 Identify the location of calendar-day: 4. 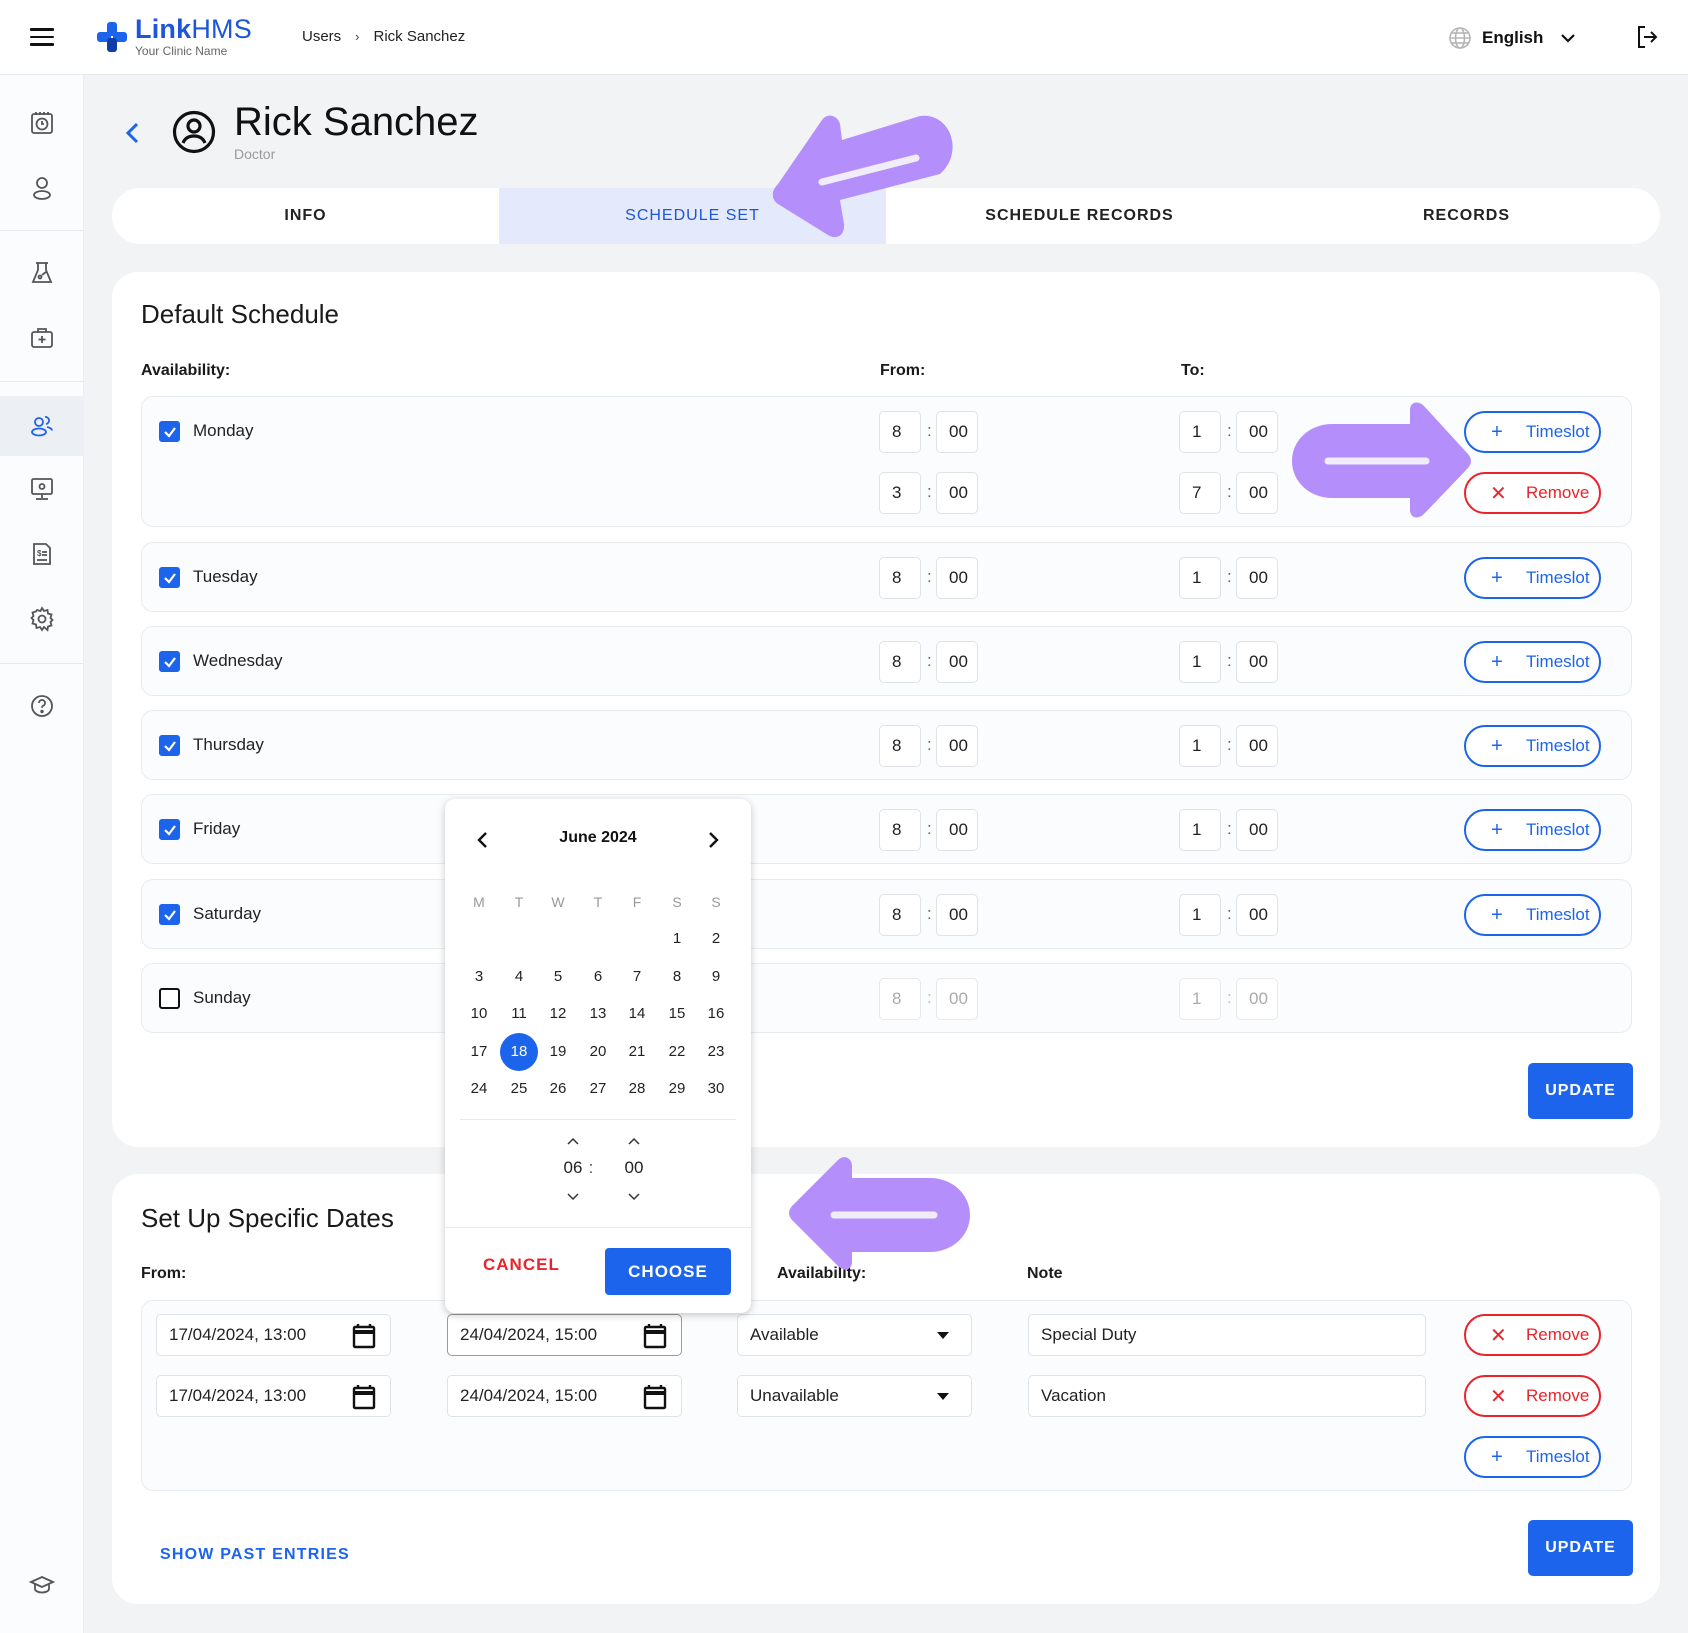
(519, 977).